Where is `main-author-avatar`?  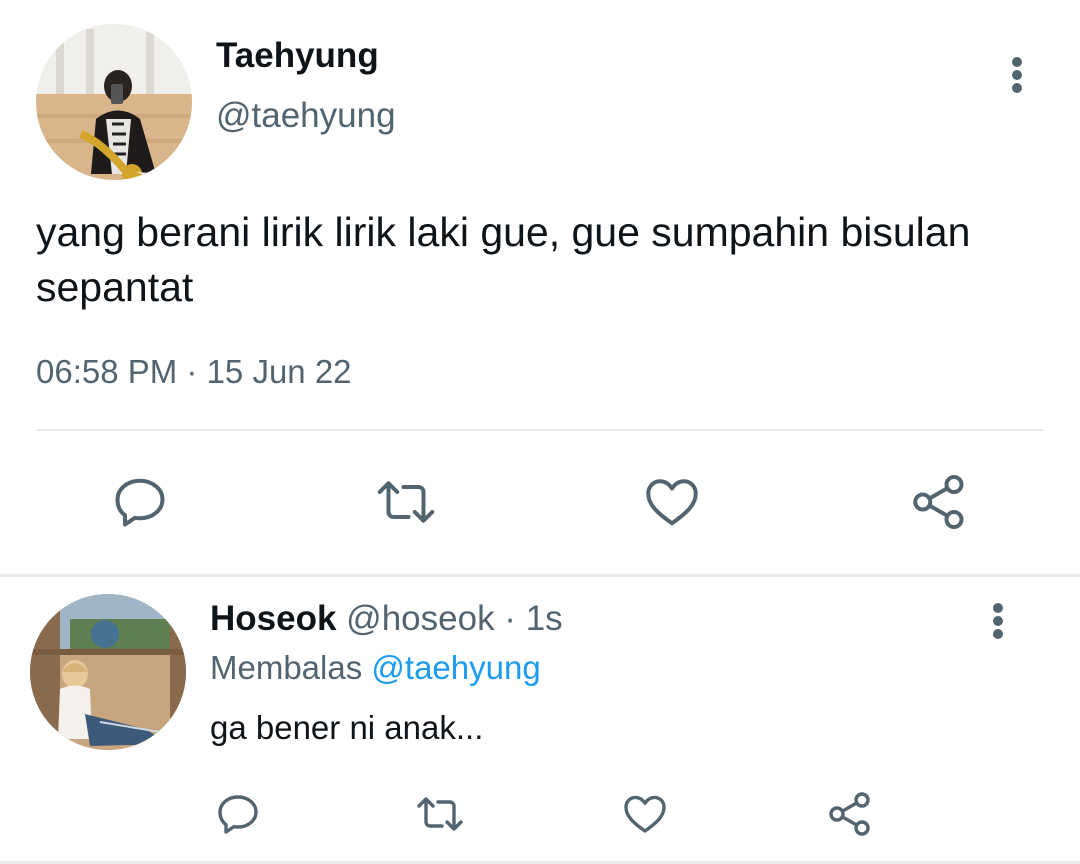
main-author-avatar is located at coordinates (114, 102).